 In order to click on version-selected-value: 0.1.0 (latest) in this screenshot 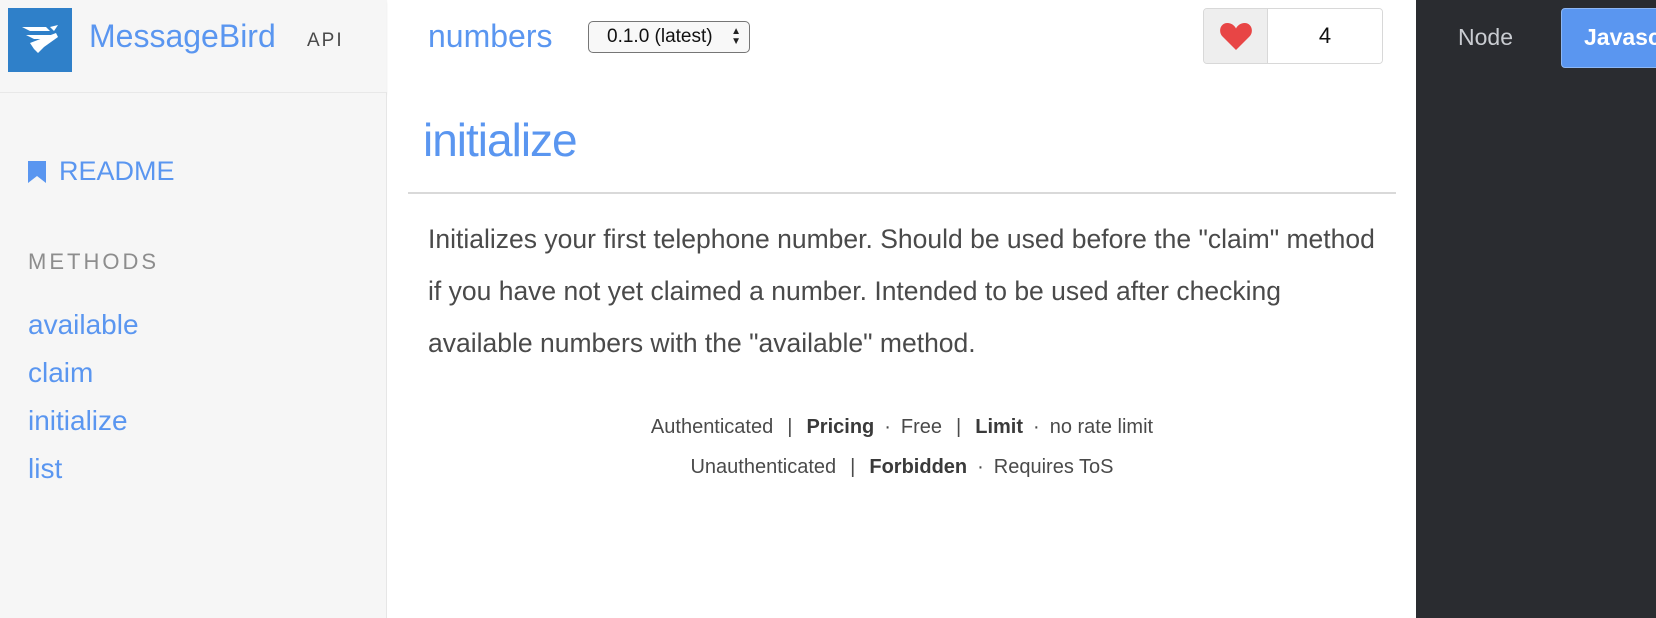, I will do `click(660, 36)`.